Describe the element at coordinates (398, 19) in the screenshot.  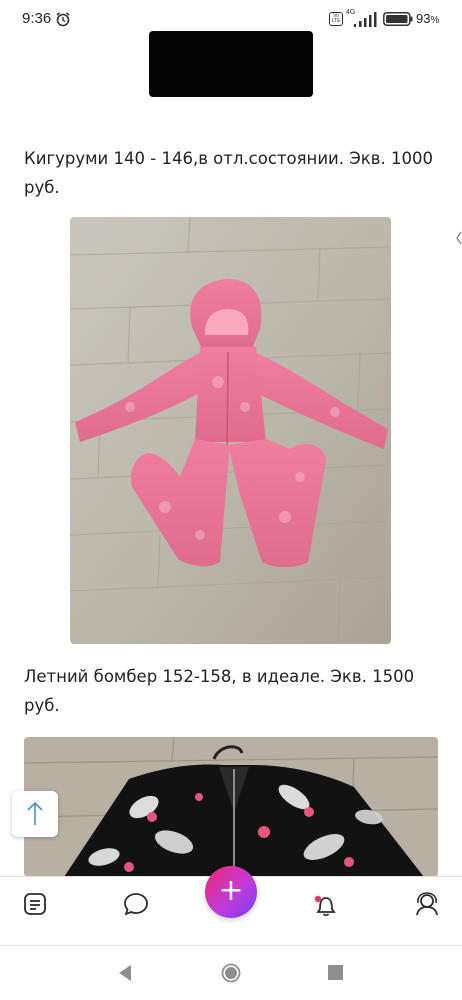
I see `battery-icon` at that location.